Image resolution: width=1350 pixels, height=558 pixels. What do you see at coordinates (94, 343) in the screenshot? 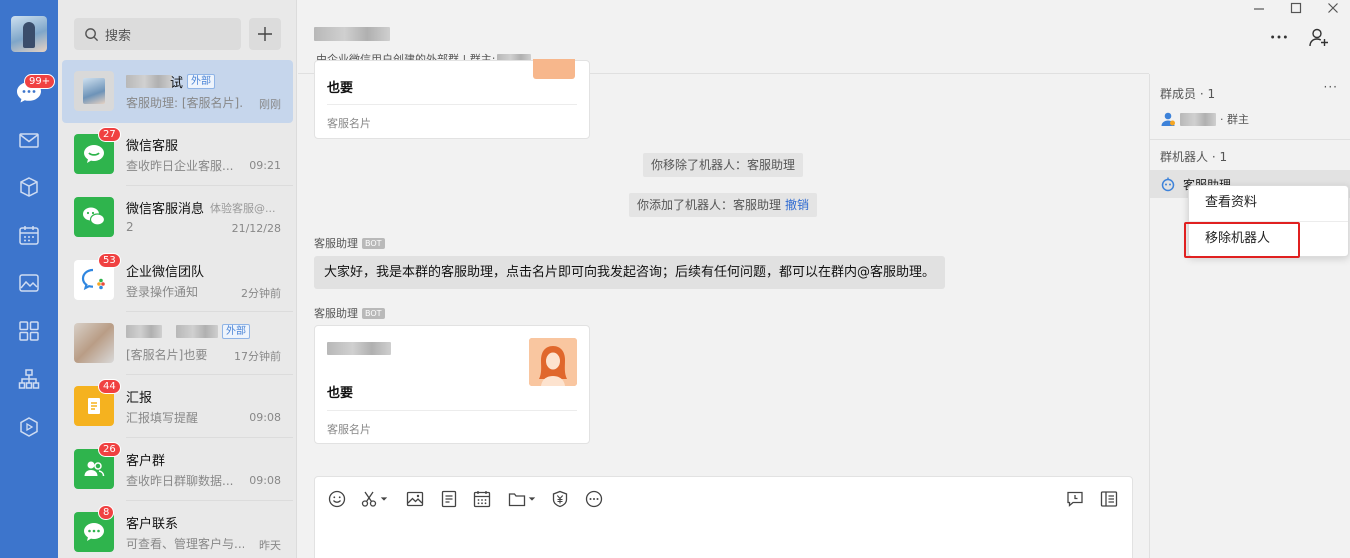
I see `group-avatar` at bounding box center [94, 343].